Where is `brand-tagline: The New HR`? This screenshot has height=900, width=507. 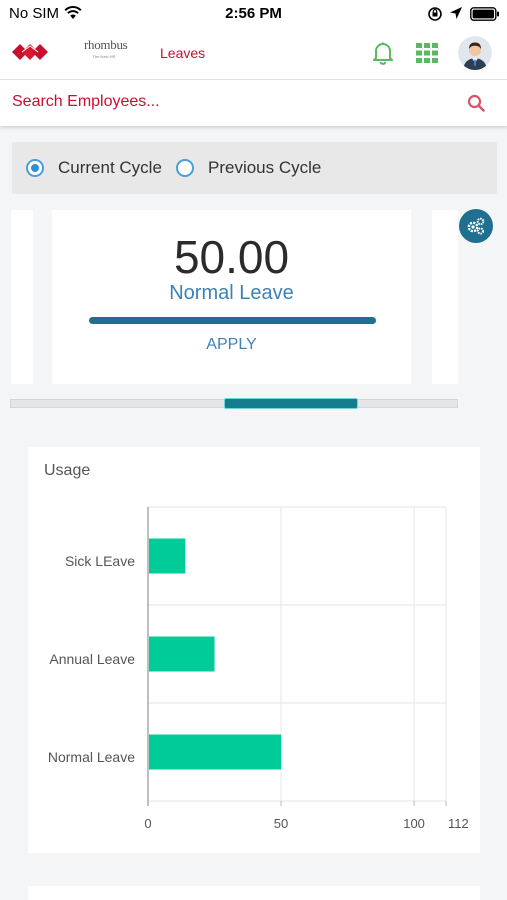
brand-tagline: The New HR is located at coordinates (104, 56).